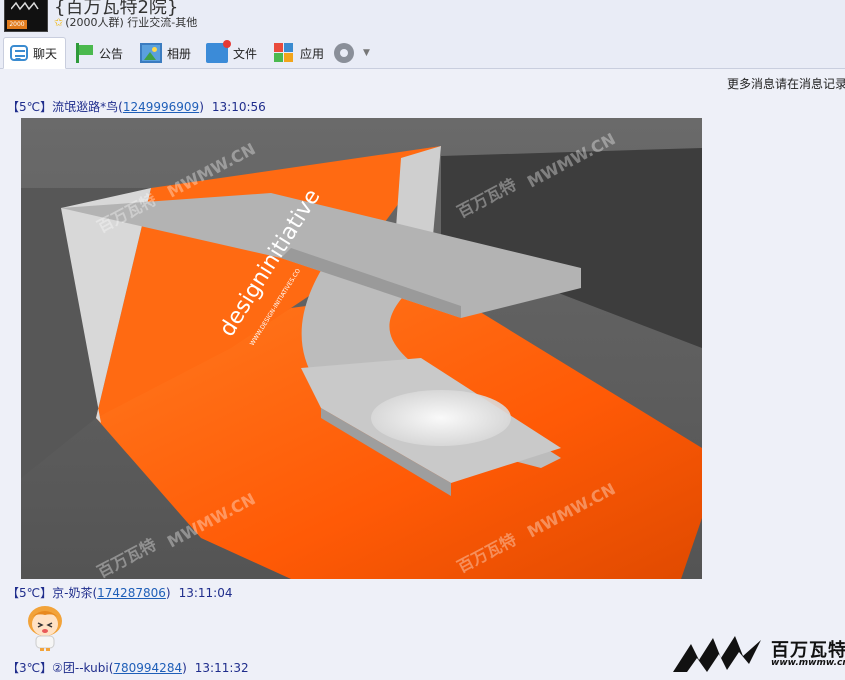  What do you see at coordinates (284, 53) in the screenshot?
I see `apps-grid-icon` at bounding box center [284, 53].